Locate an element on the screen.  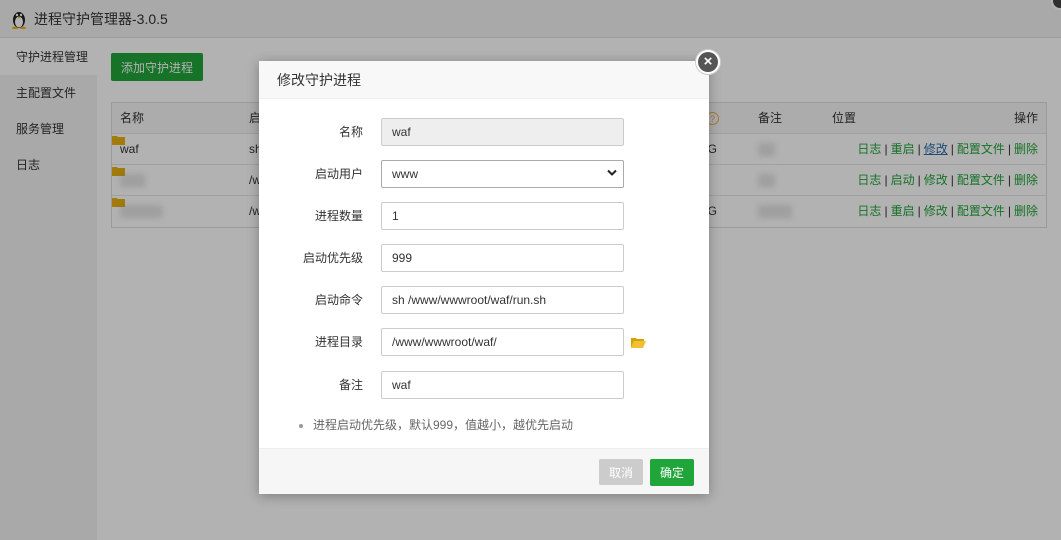
user-label: 启动用户 is located at coordinates (338, 174).